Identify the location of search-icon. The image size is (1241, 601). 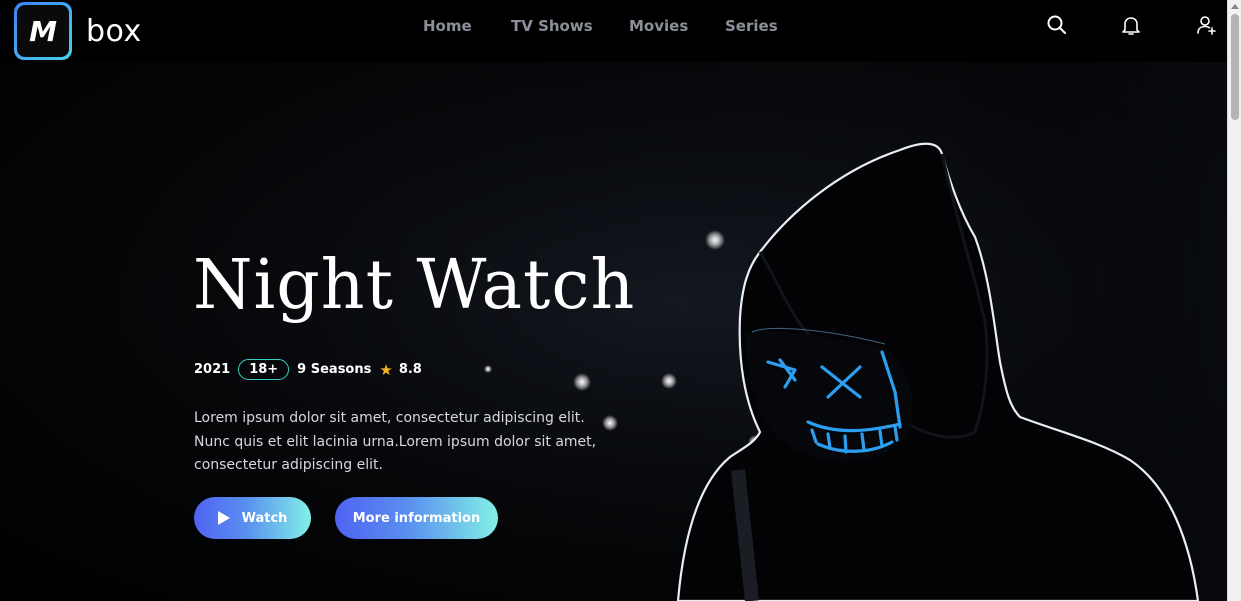
(1057, 25).